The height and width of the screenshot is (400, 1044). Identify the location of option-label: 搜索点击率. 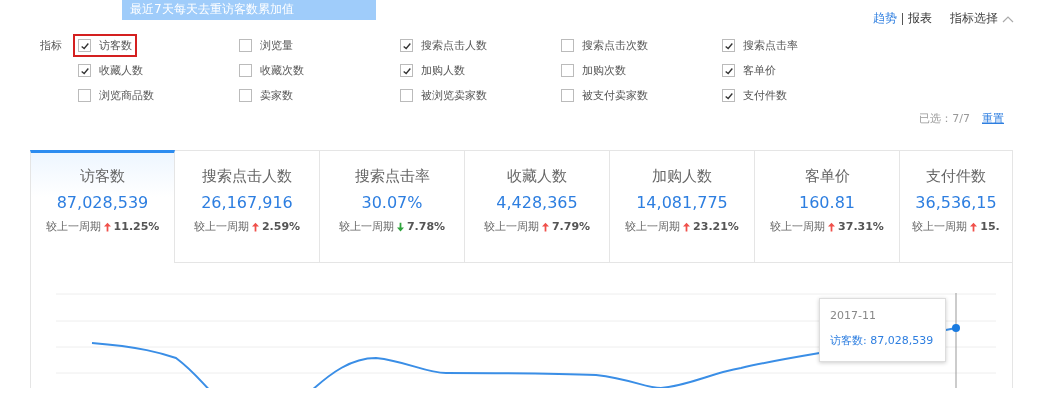
(770, 45).